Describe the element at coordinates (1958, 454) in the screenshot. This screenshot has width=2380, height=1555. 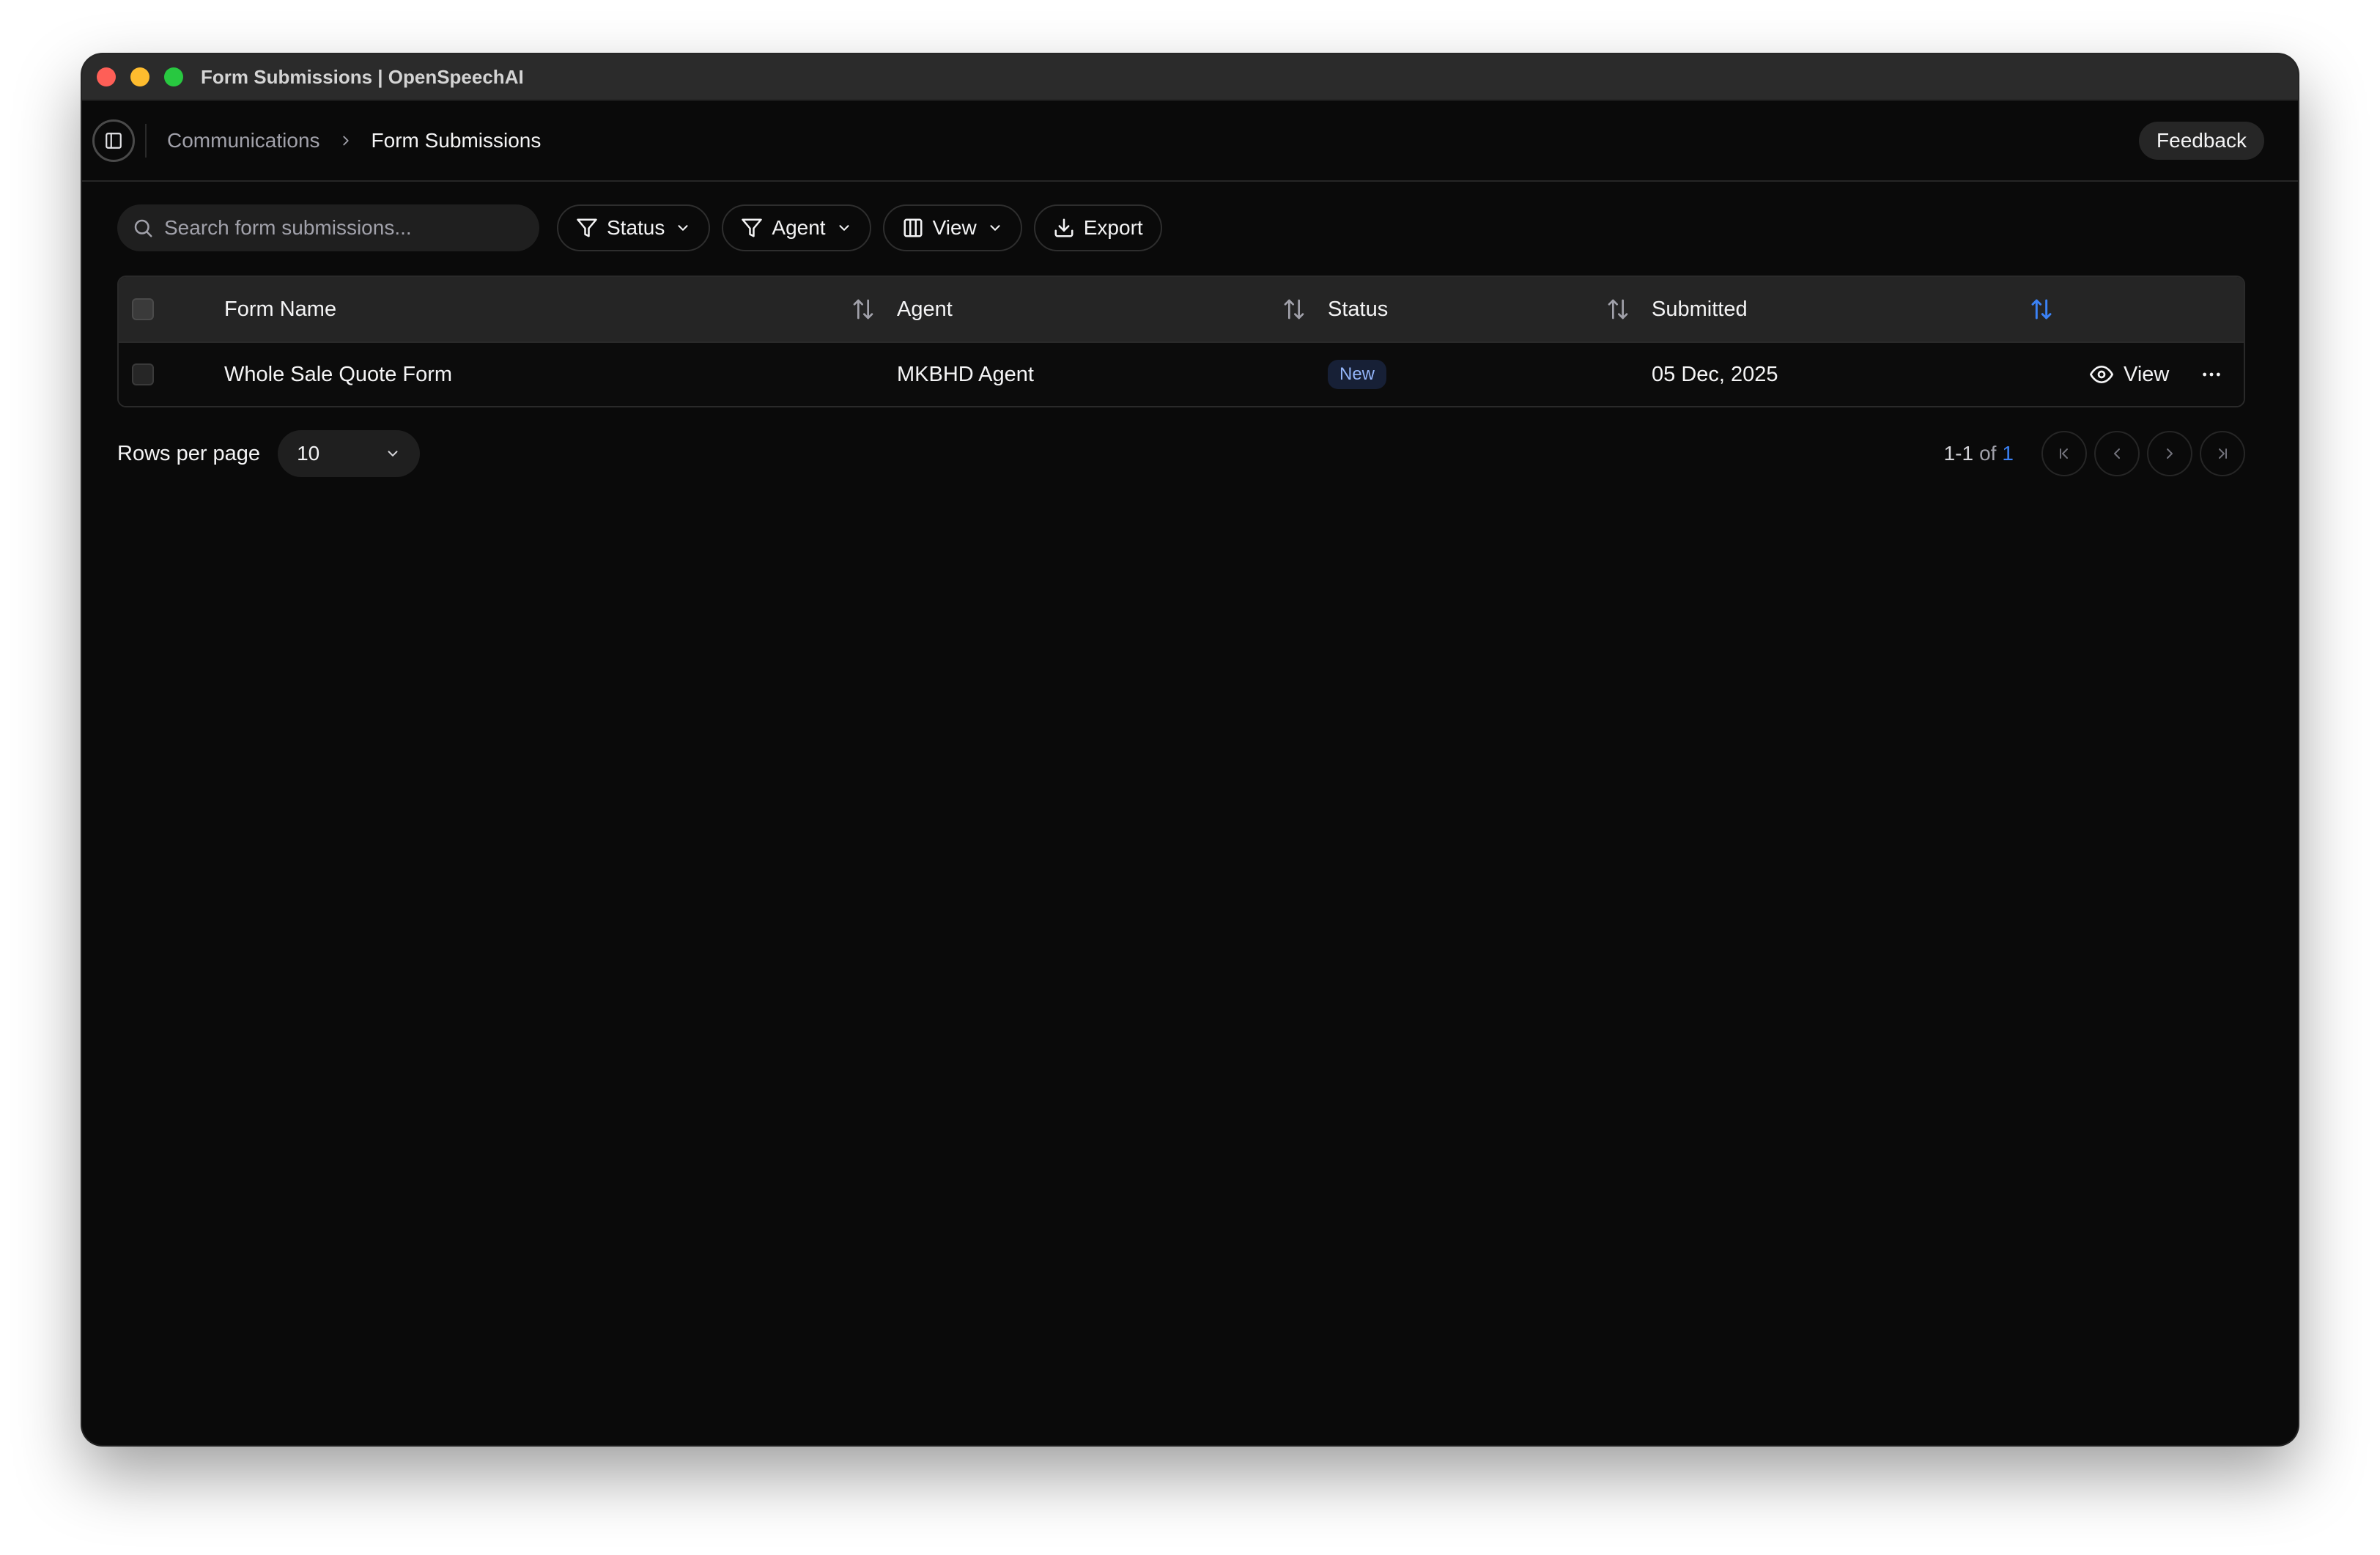
I see `page-range-value: 1-1` at that location.